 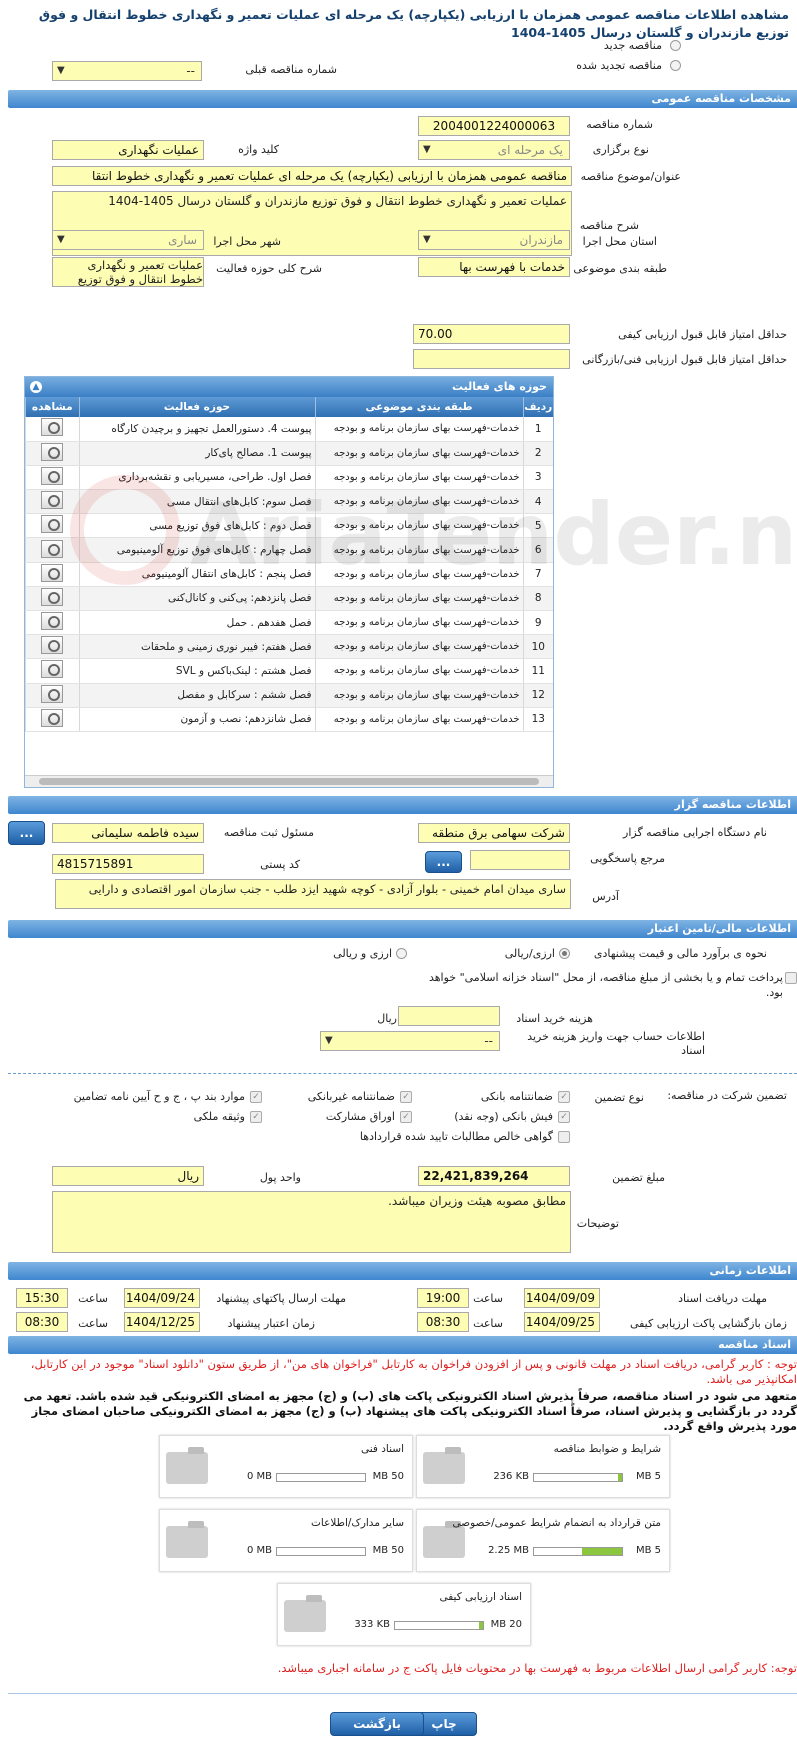 I want to click on renewed-tender-radio, so click(x=675, y=65).